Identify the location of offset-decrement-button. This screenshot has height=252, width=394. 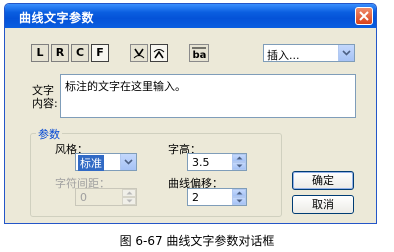
(239, 201).